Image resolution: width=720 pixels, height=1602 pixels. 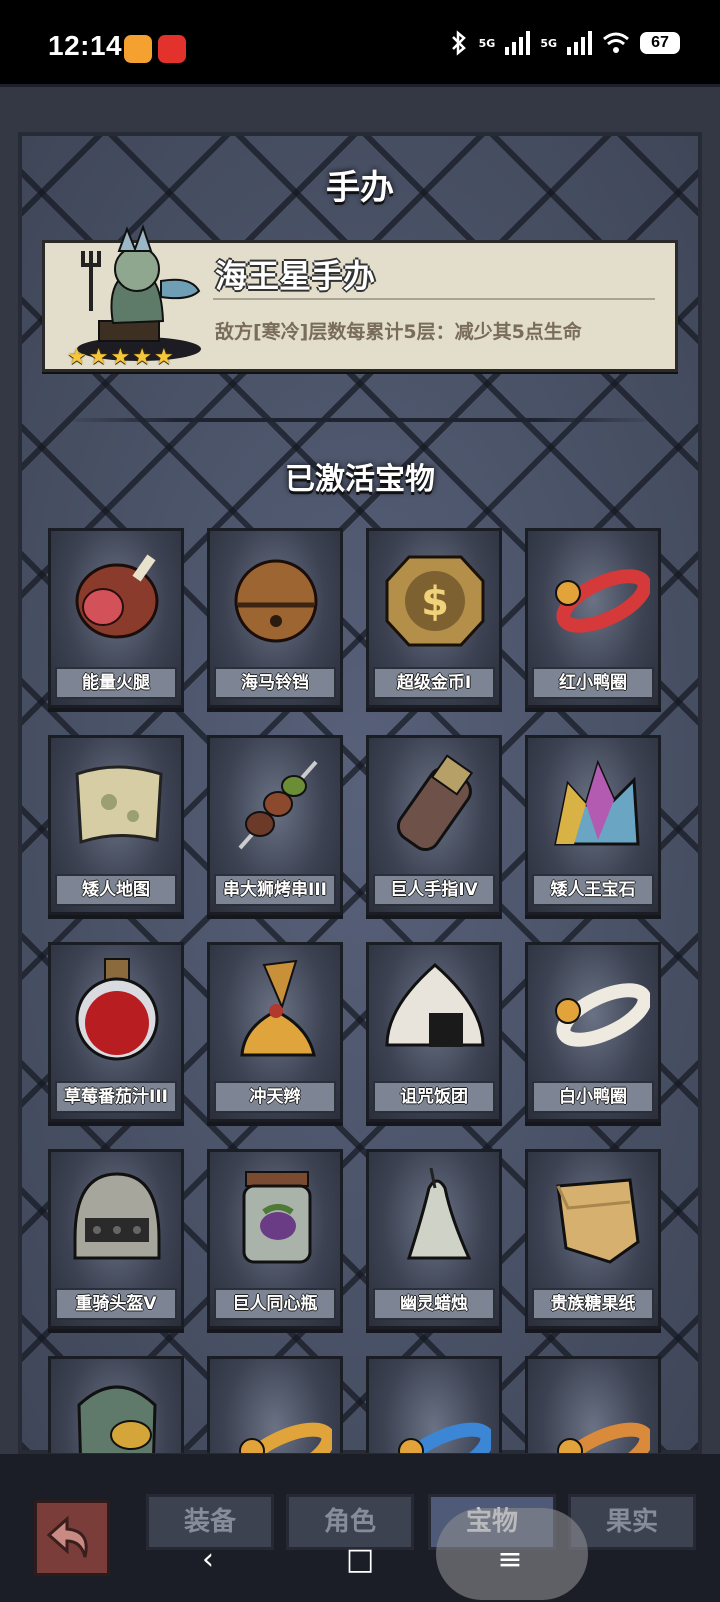 I want to click on nav-home-button: □, so click(x=360, y=1560).